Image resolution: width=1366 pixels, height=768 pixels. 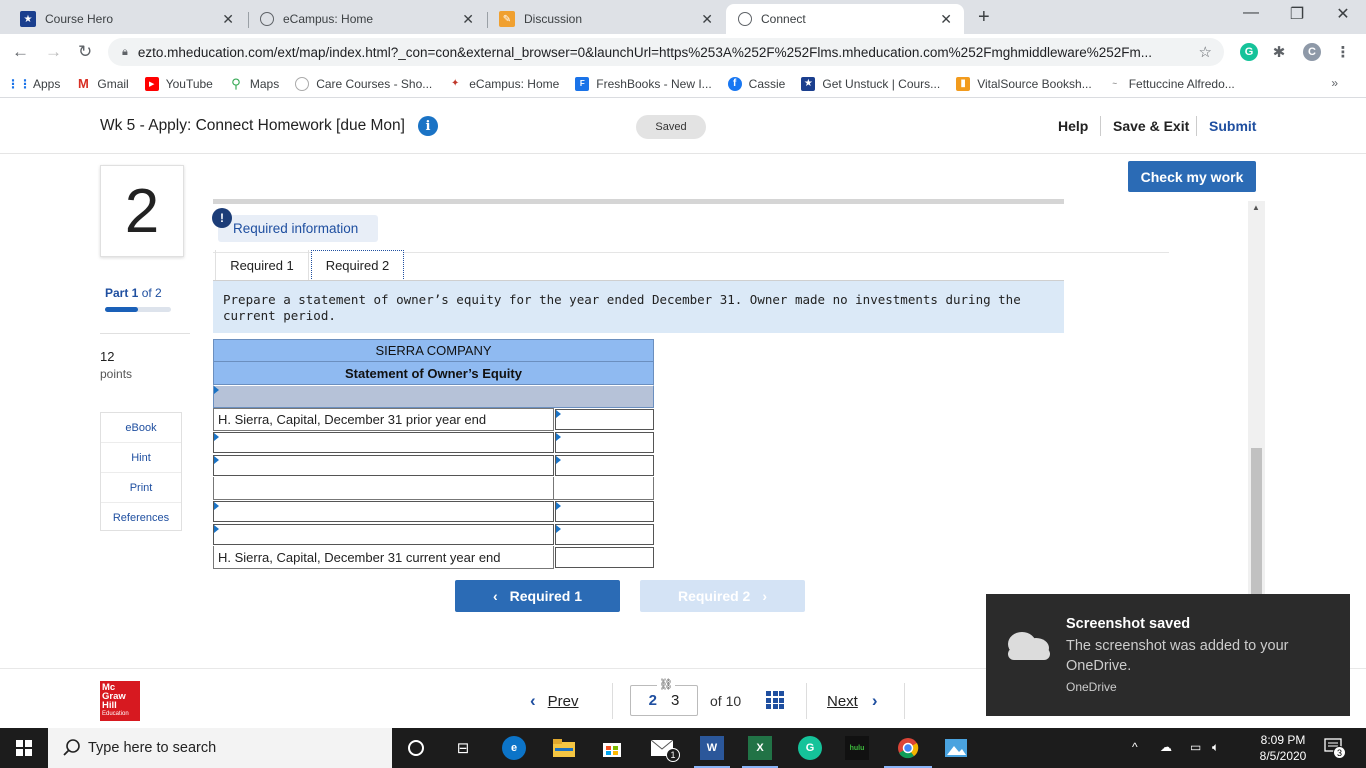 I want to click on notification-badge: 3, so click(x=1339, y=752).